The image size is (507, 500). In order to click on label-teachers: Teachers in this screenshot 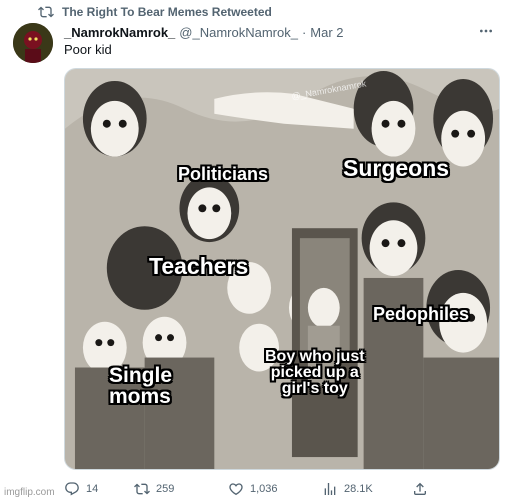, I will do `click(199, 266)`.